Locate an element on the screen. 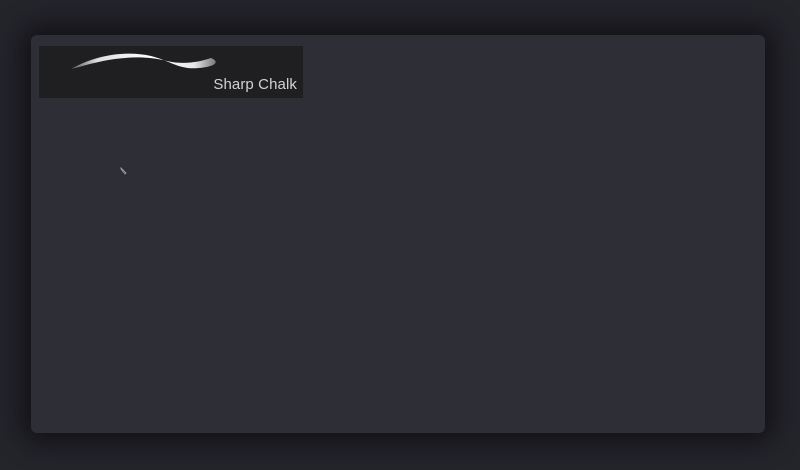 The width and height of the screenshot is (800, 470). brush-item-sharp-chalk: Sharp Chalk is located at coordinates (171, 72).